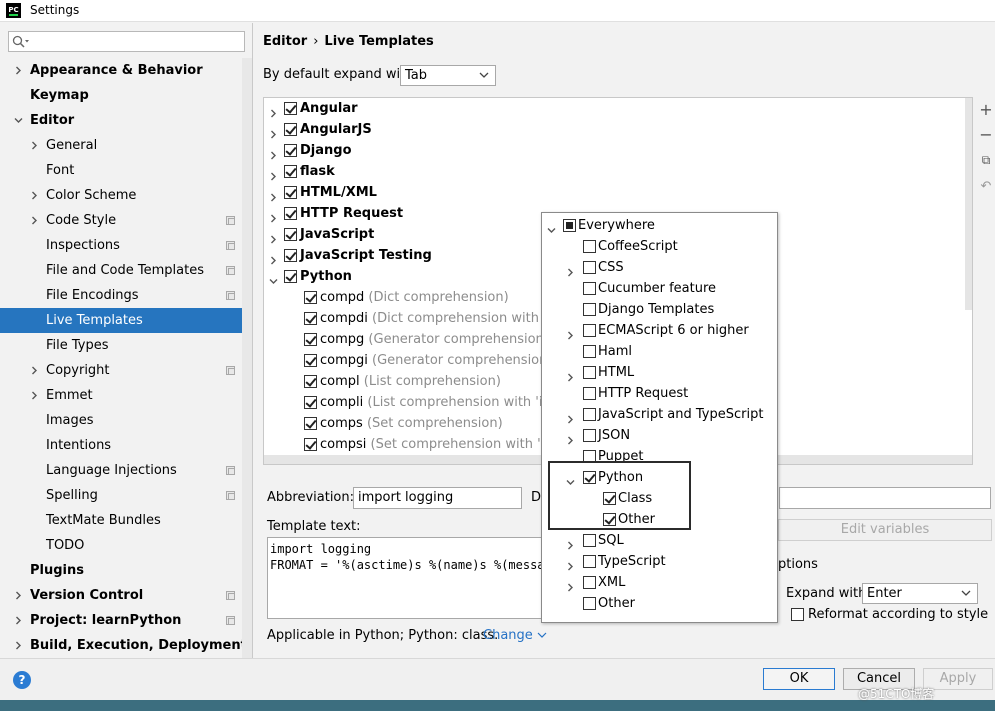  Describe the element at coordinates (437, 498) in the screenshot. I see `abbreviation-input: import logging` at that location.